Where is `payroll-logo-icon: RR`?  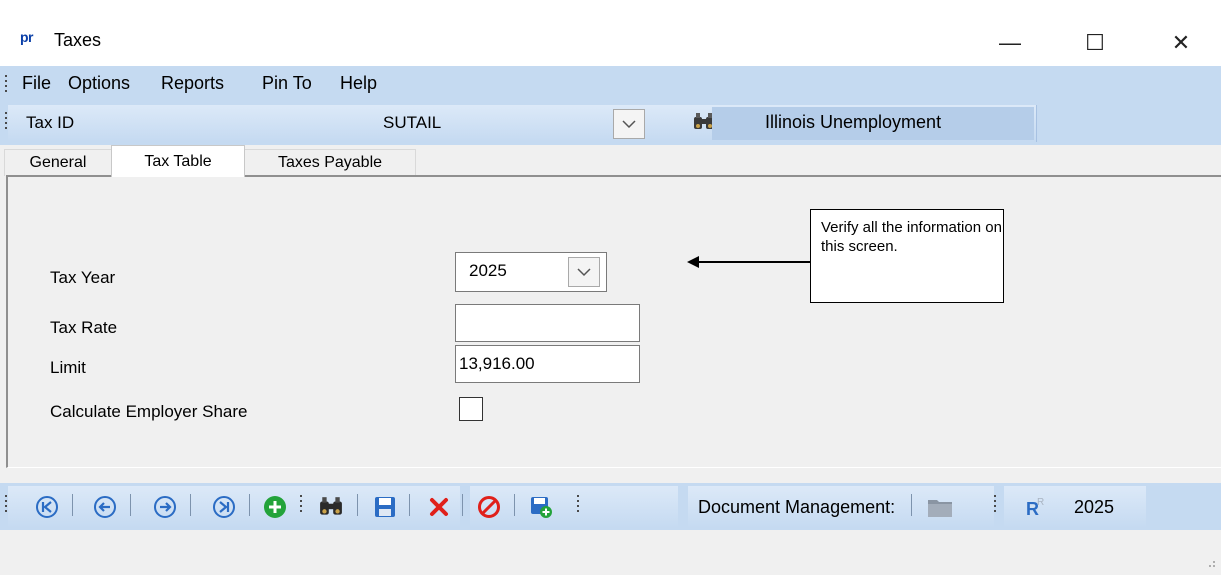 payroll-logo-icon: RR is located at coordinates (1035, 508).